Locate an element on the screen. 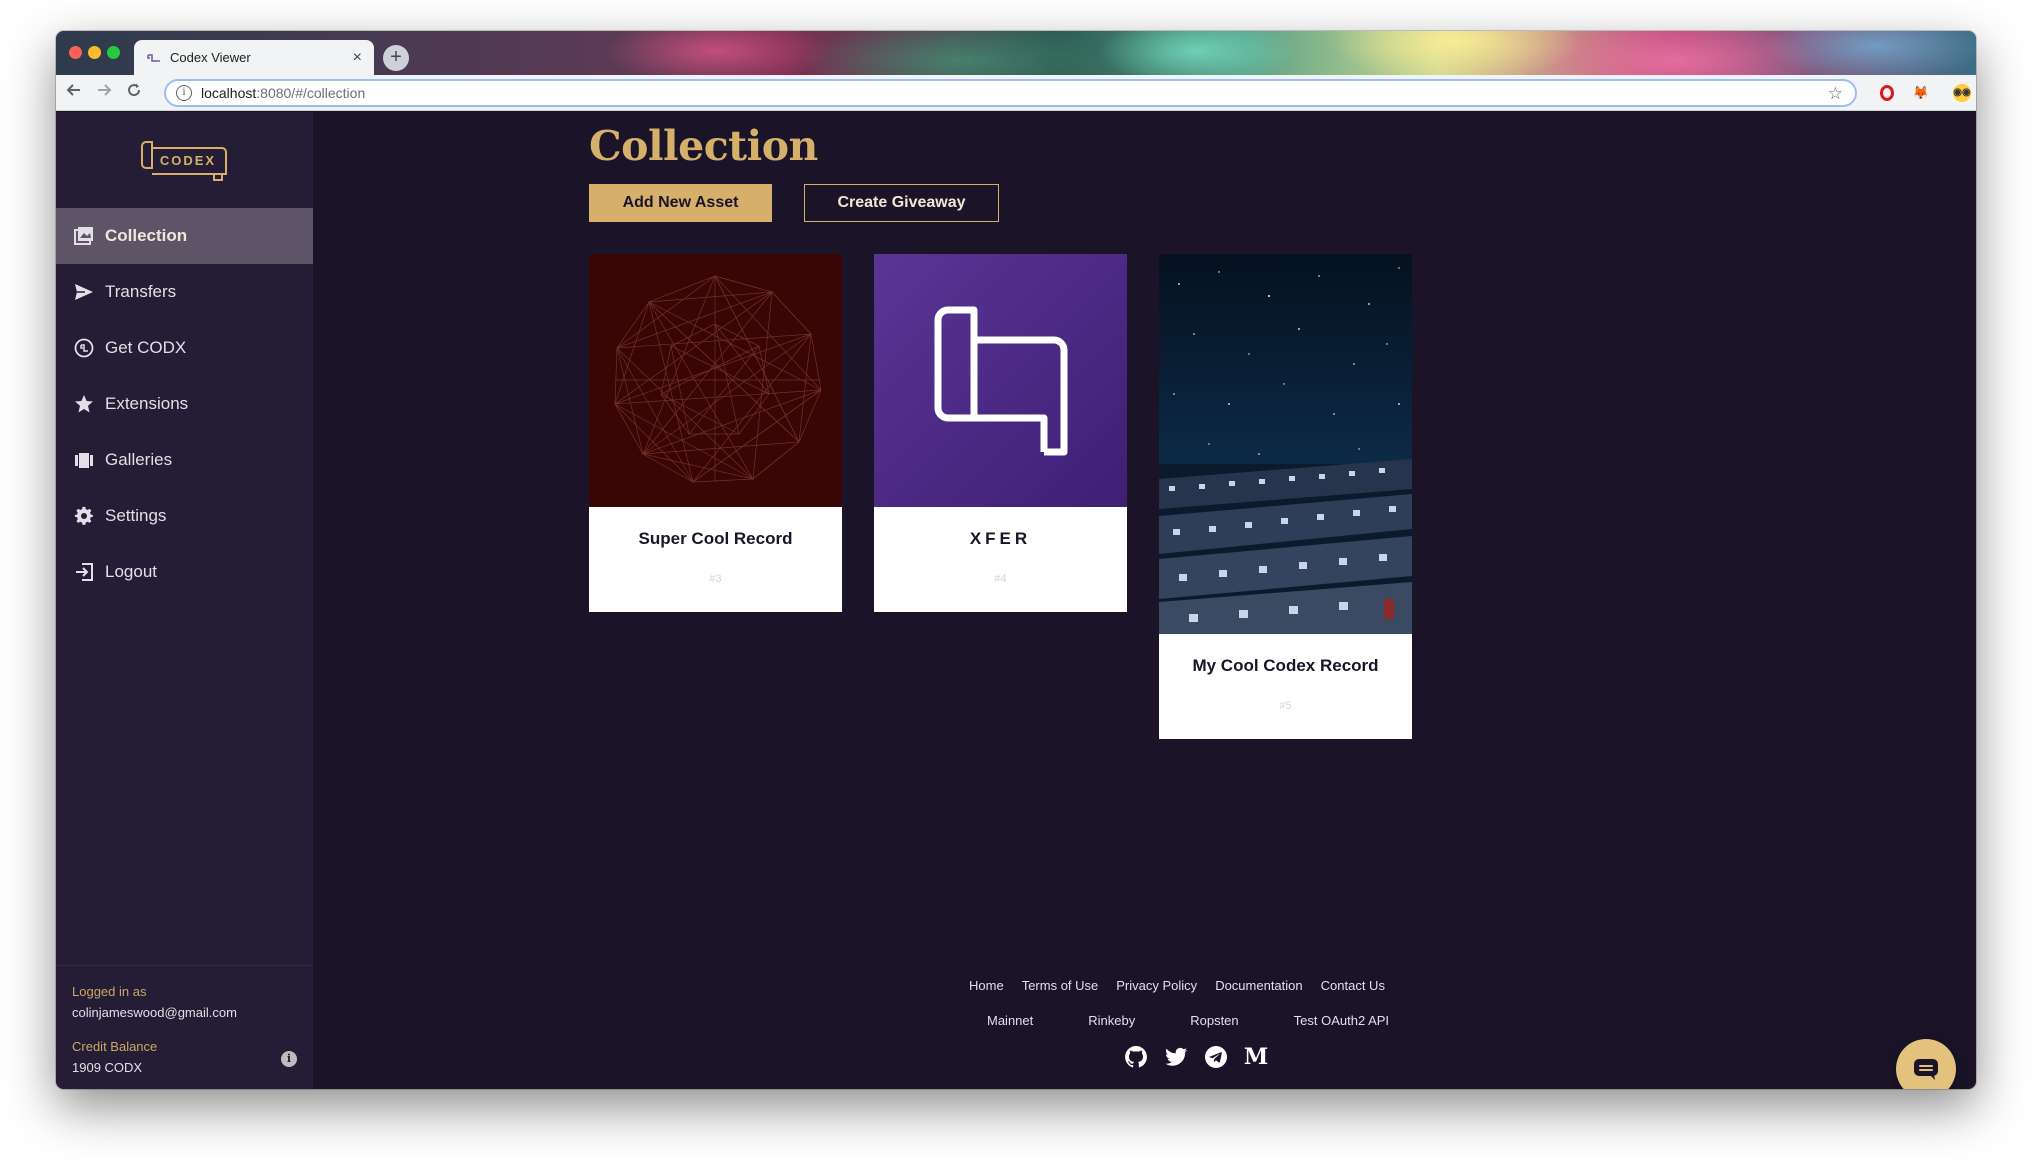 Image resolution: width=2032 pixels, height=1169 pixels. logout-icon is located at coordinates (84, 572).